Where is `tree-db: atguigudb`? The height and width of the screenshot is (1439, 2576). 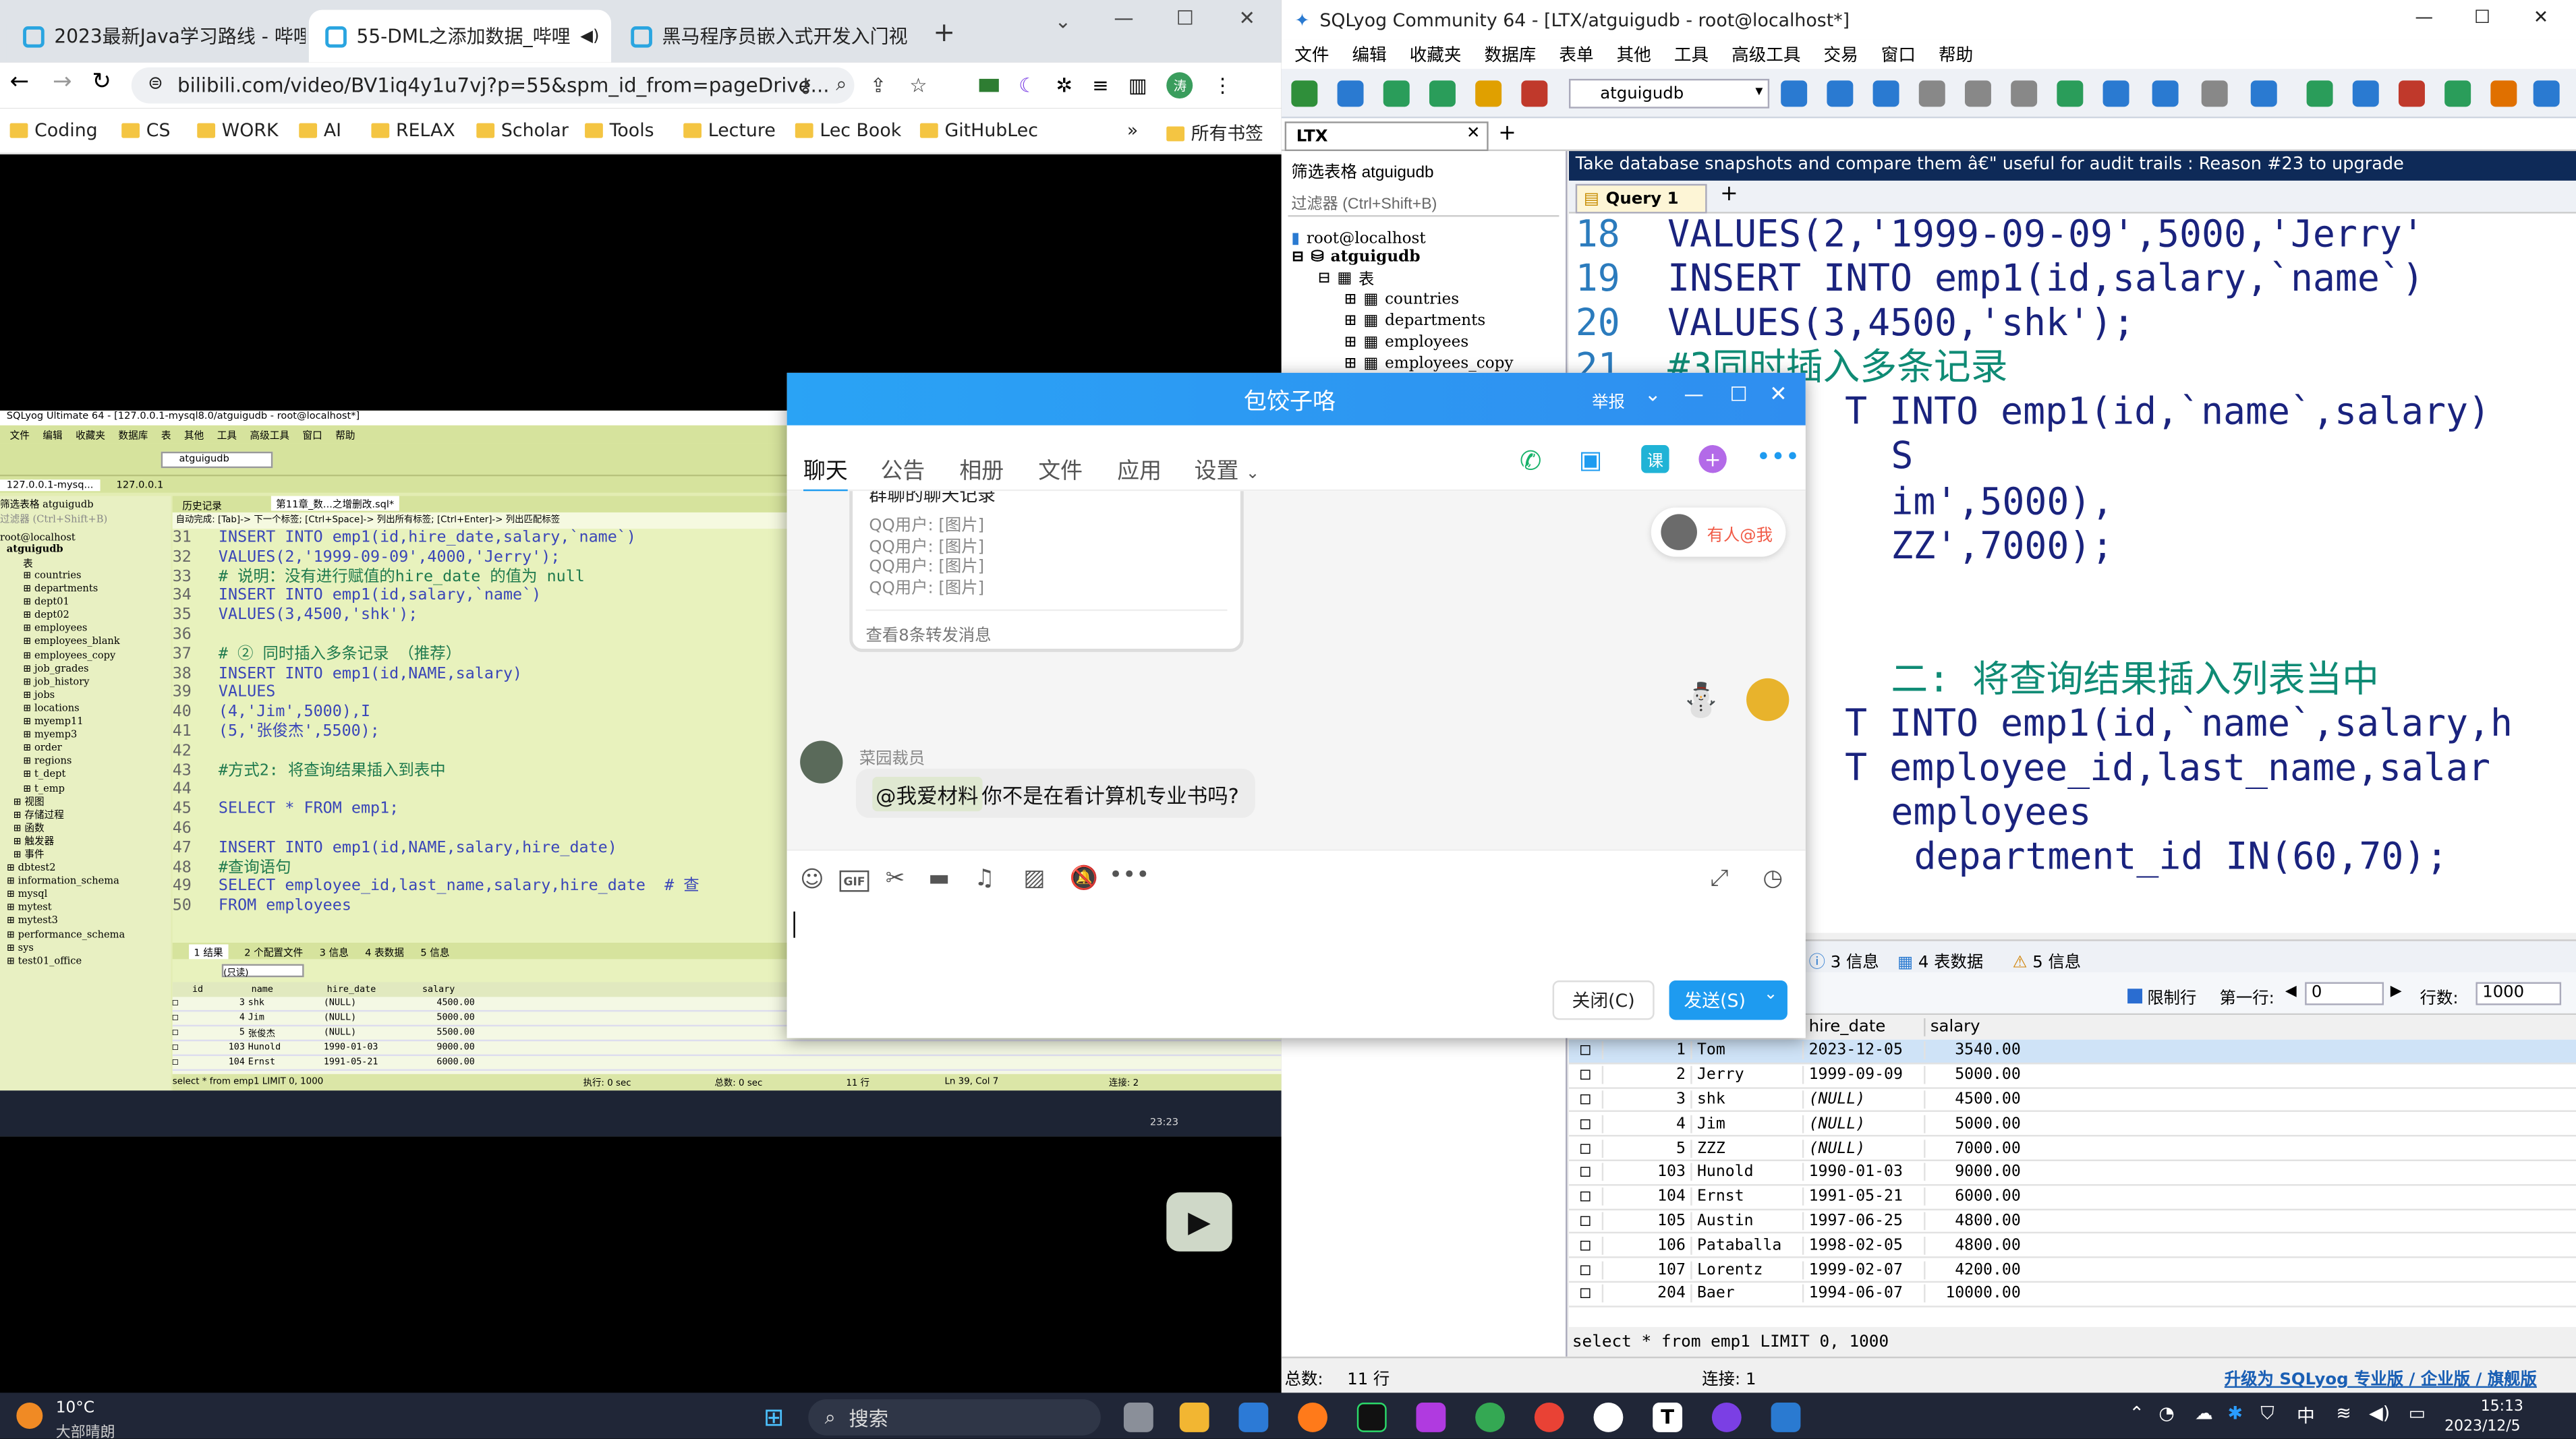 tree-db: atguigudb is located at coordinates (85, 549).